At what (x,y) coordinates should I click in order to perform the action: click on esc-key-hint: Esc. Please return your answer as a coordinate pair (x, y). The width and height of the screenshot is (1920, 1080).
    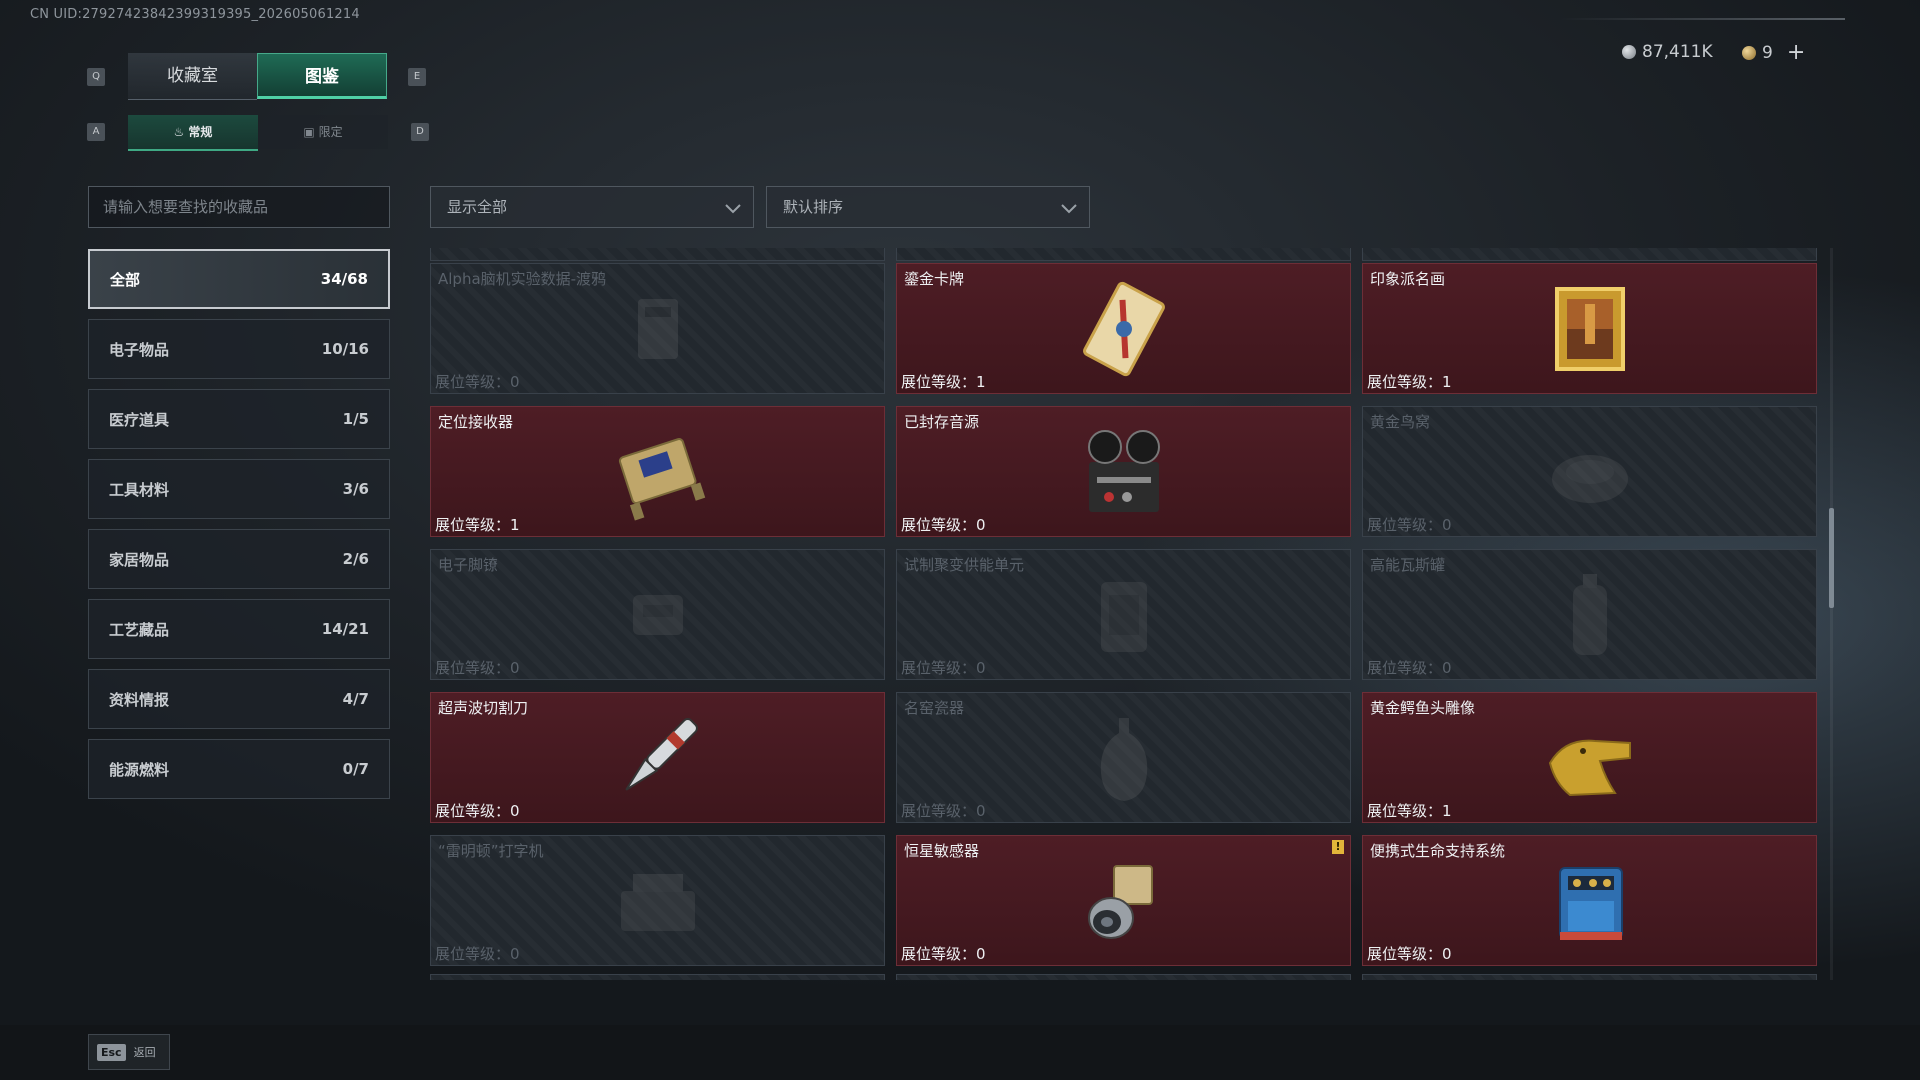
    Looking at the image, I should click on (111, 1052).